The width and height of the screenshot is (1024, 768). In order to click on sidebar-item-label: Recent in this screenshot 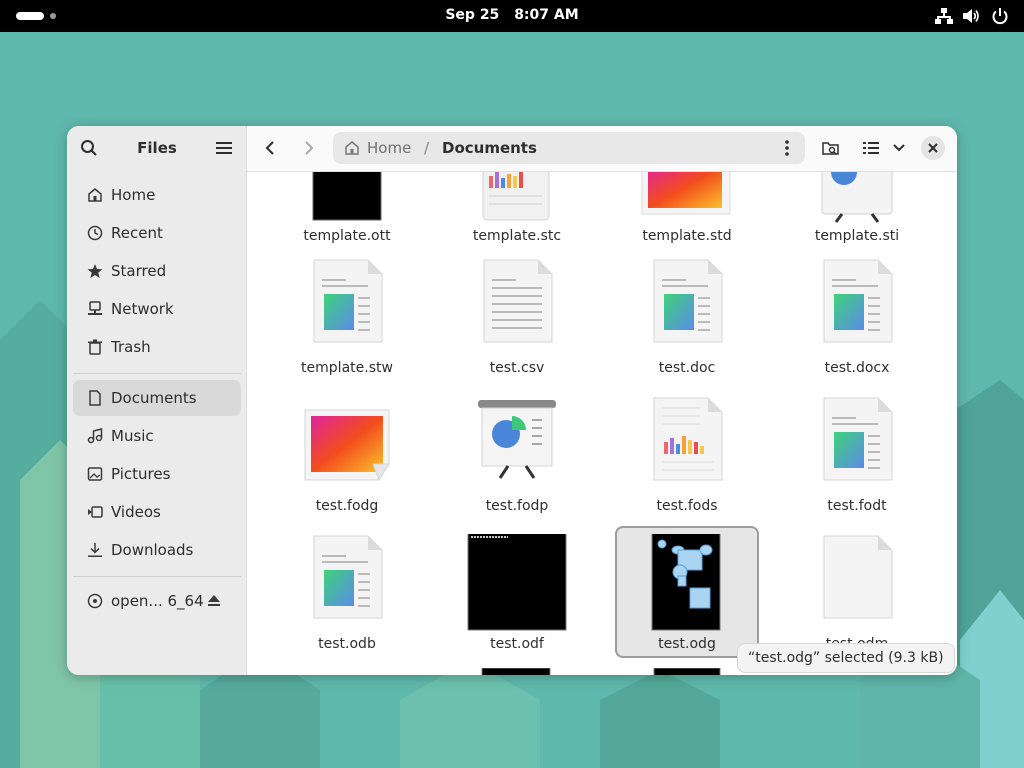, I will do `click(137, 233)`.